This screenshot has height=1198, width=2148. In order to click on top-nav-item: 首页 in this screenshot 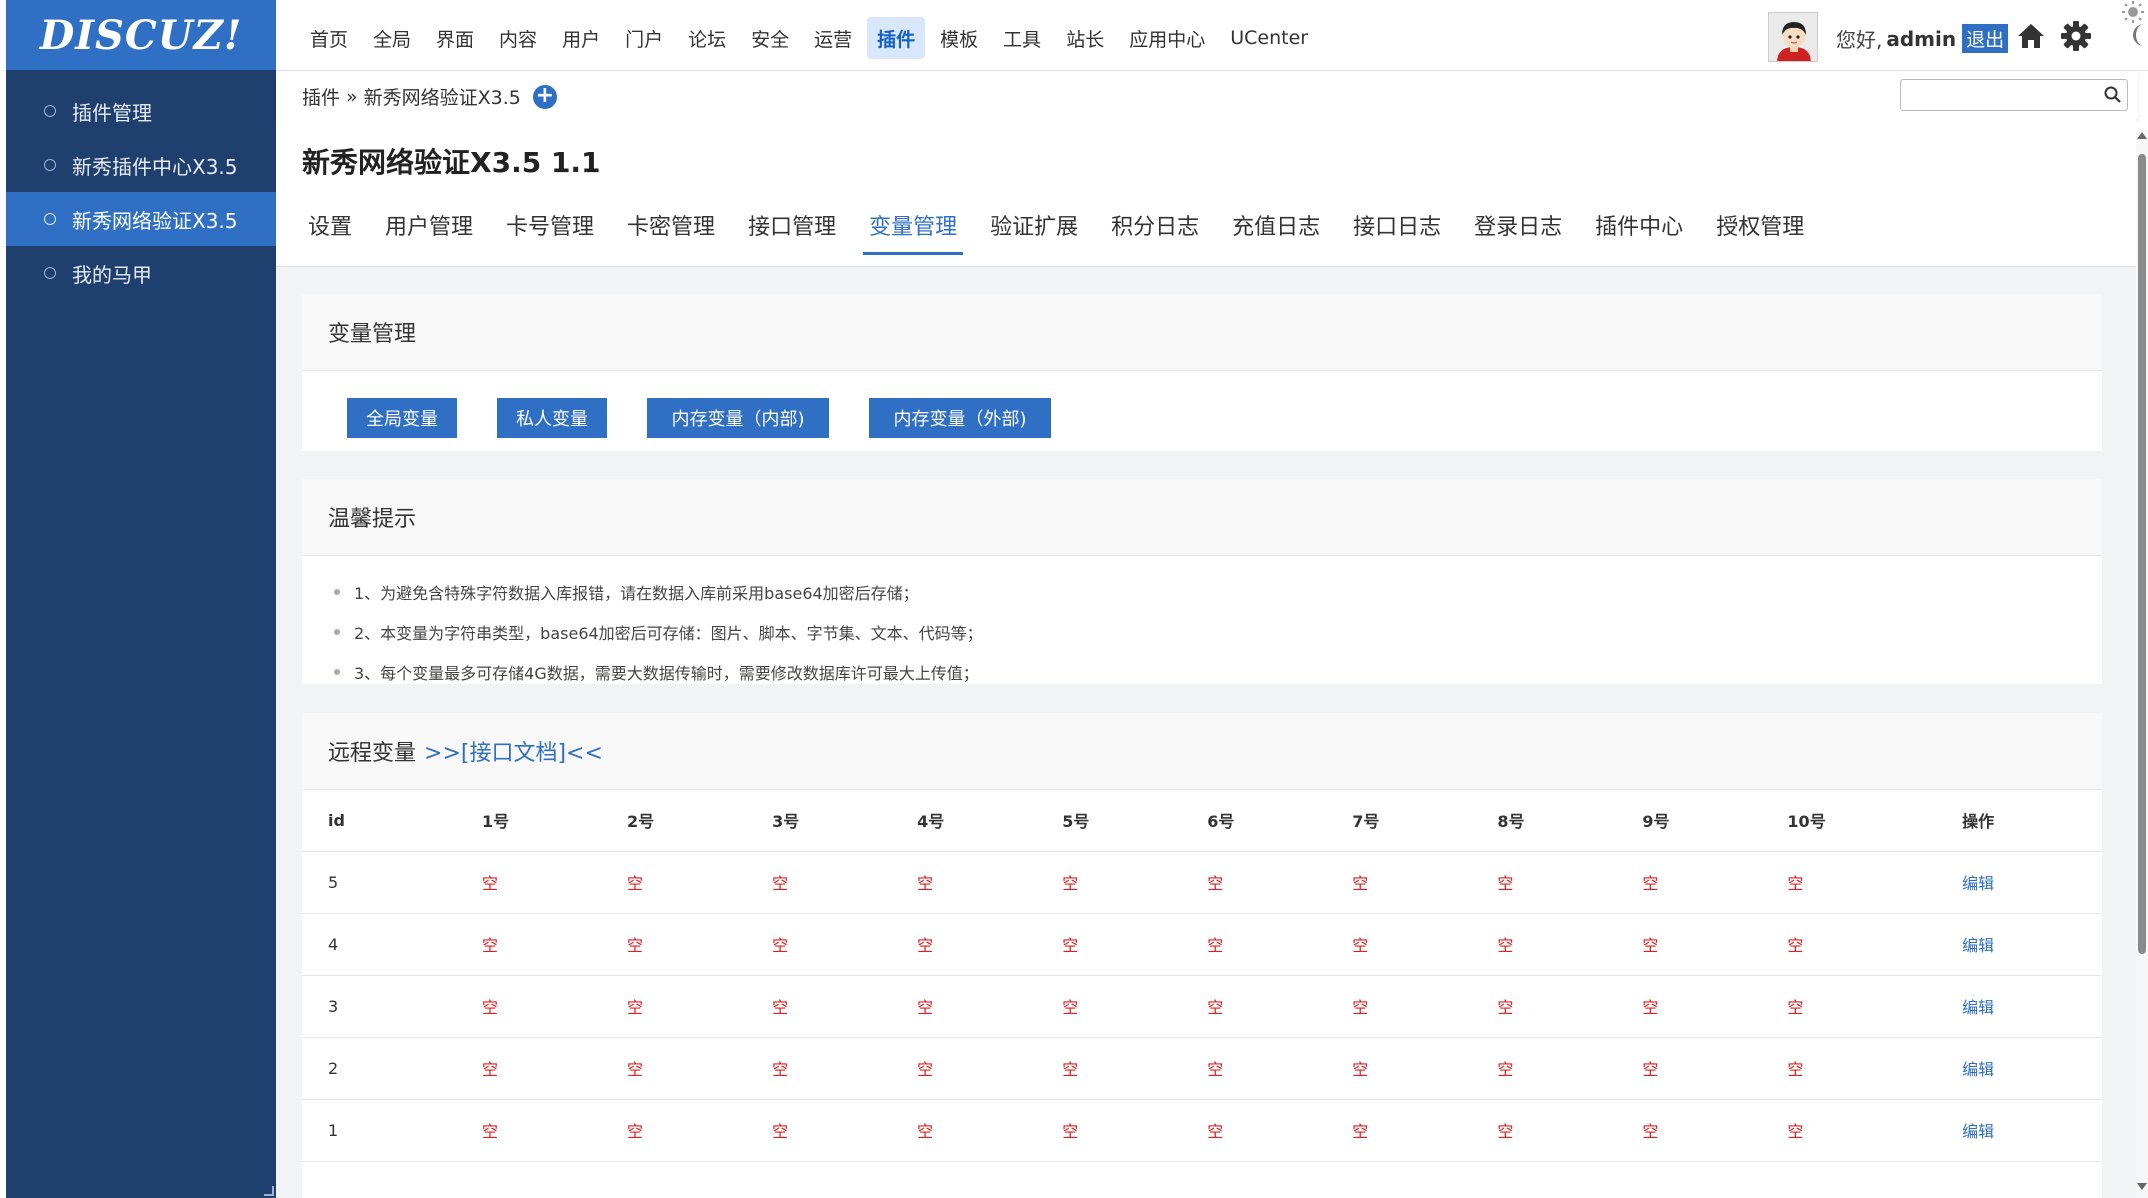, I will do `click(329, 38)`.